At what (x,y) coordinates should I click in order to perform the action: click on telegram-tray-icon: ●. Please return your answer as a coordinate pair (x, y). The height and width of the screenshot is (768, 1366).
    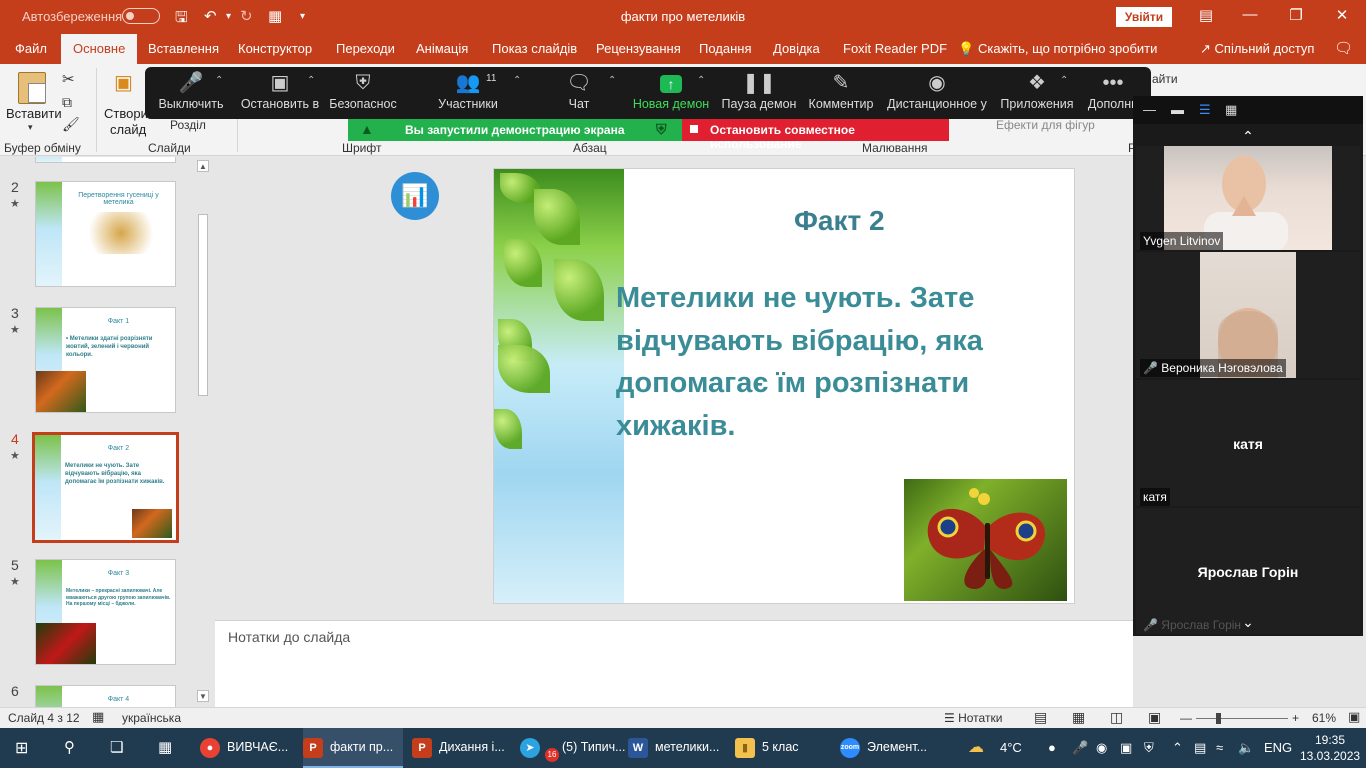
    Looking at the image, I should click on (1052, 747).